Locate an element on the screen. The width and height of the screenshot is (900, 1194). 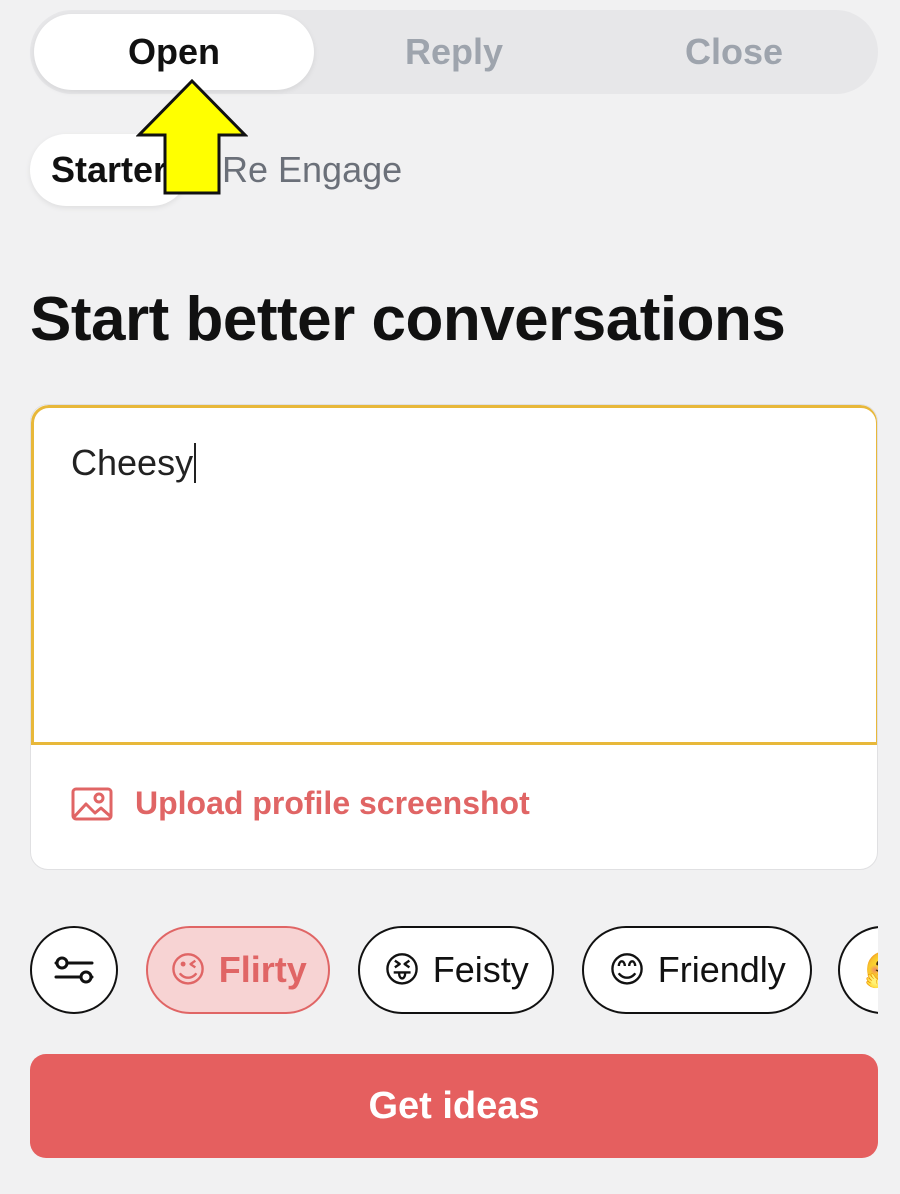
text-caret is located at coordinates (195, 463).